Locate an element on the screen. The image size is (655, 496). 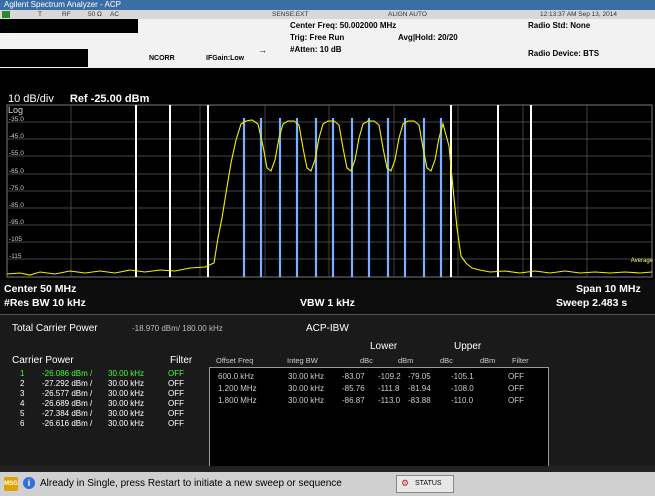
mode-label: ACP-IBW is located at coordinates (327, 328).